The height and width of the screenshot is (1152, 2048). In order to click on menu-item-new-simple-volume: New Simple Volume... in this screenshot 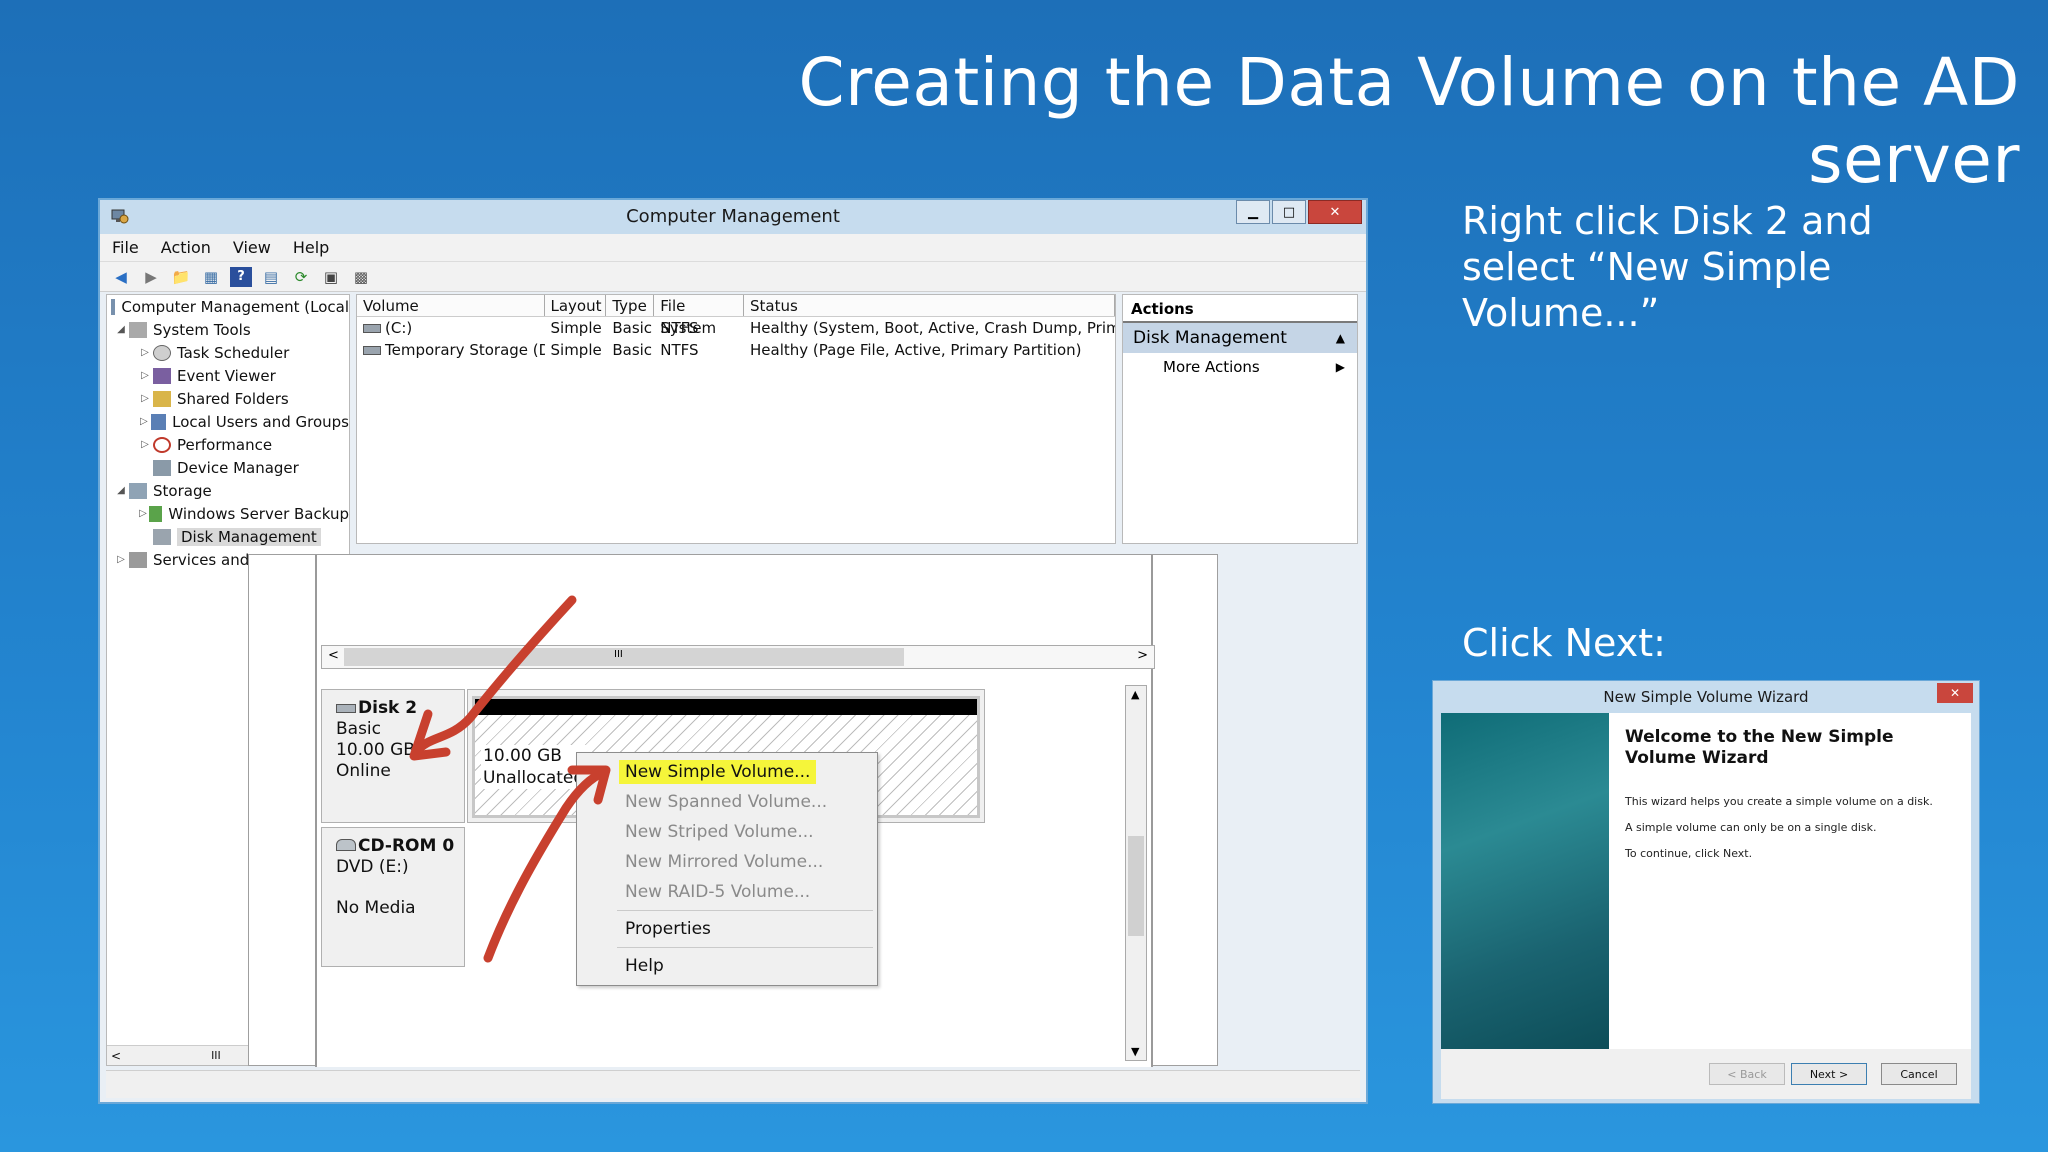, I will do `click(727, 772)`.